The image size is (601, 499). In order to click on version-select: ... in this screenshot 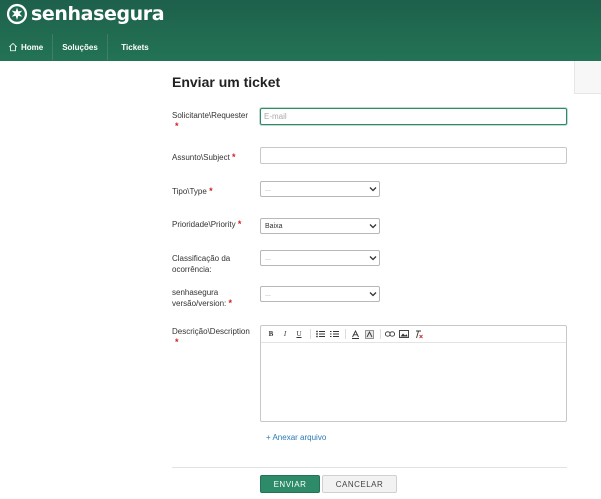, I will do `click(320, 294)`.